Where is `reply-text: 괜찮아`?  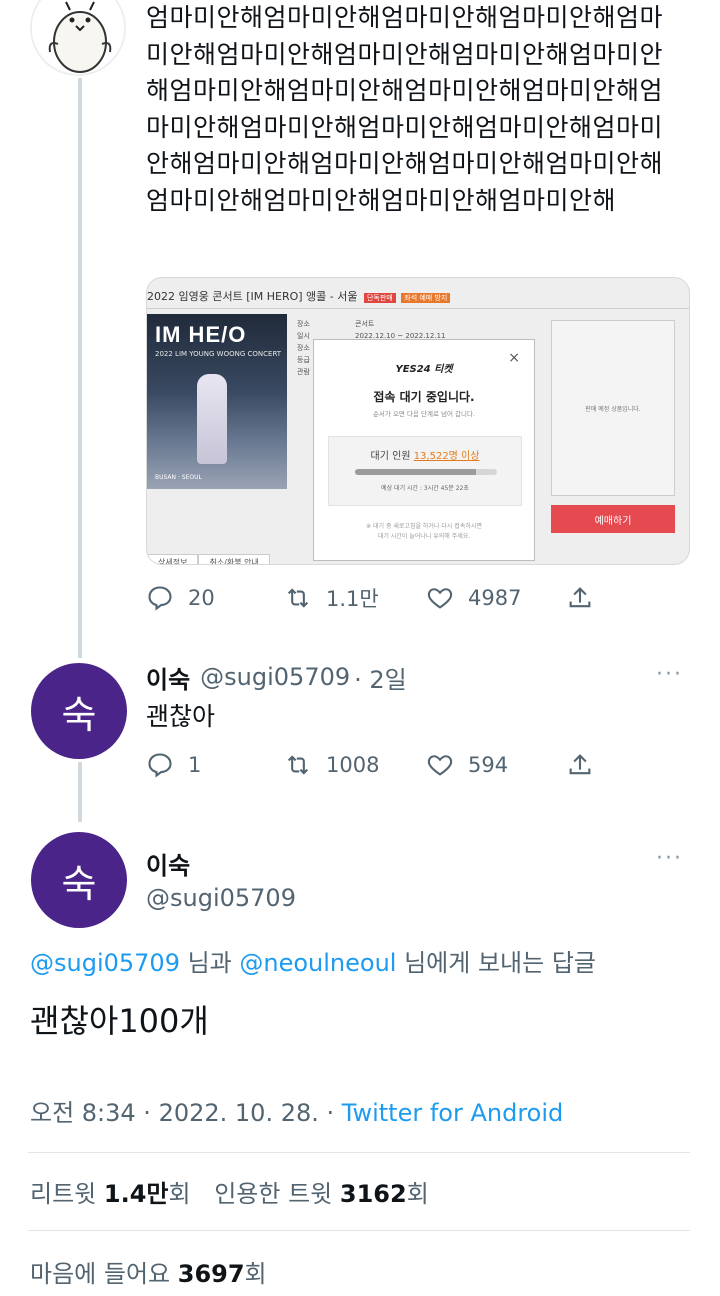 reply-text: 괜찮아 is located at coordinates (181, 716).